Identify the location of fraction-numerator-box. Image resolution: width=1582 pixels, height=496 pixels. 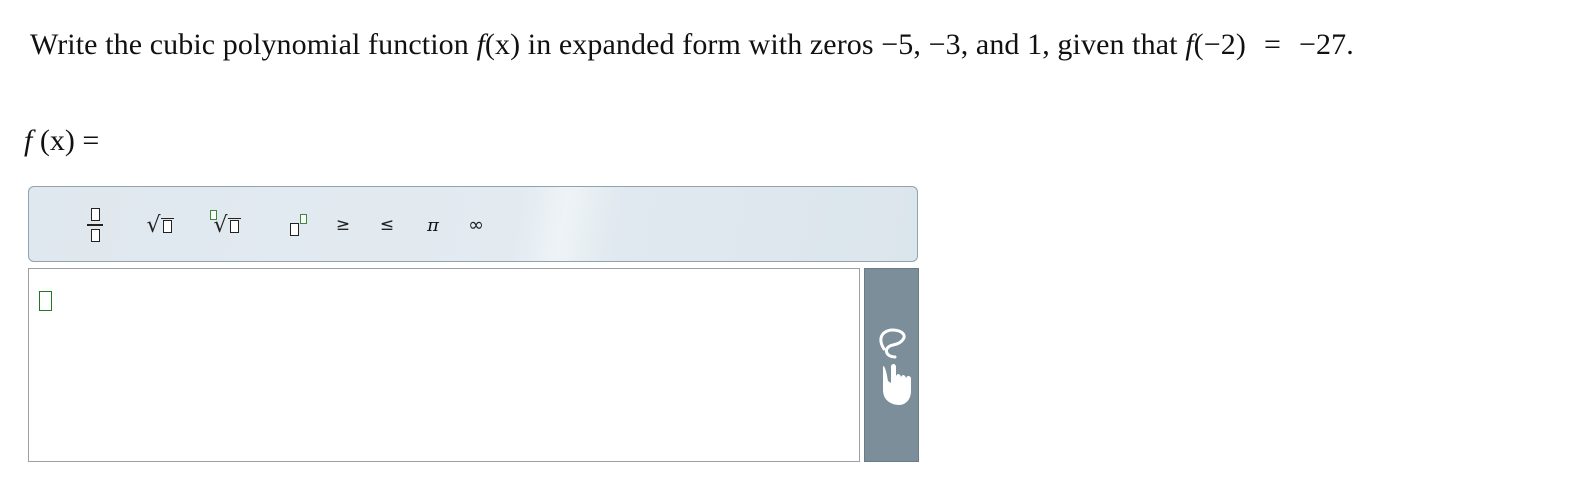
(95, 215).